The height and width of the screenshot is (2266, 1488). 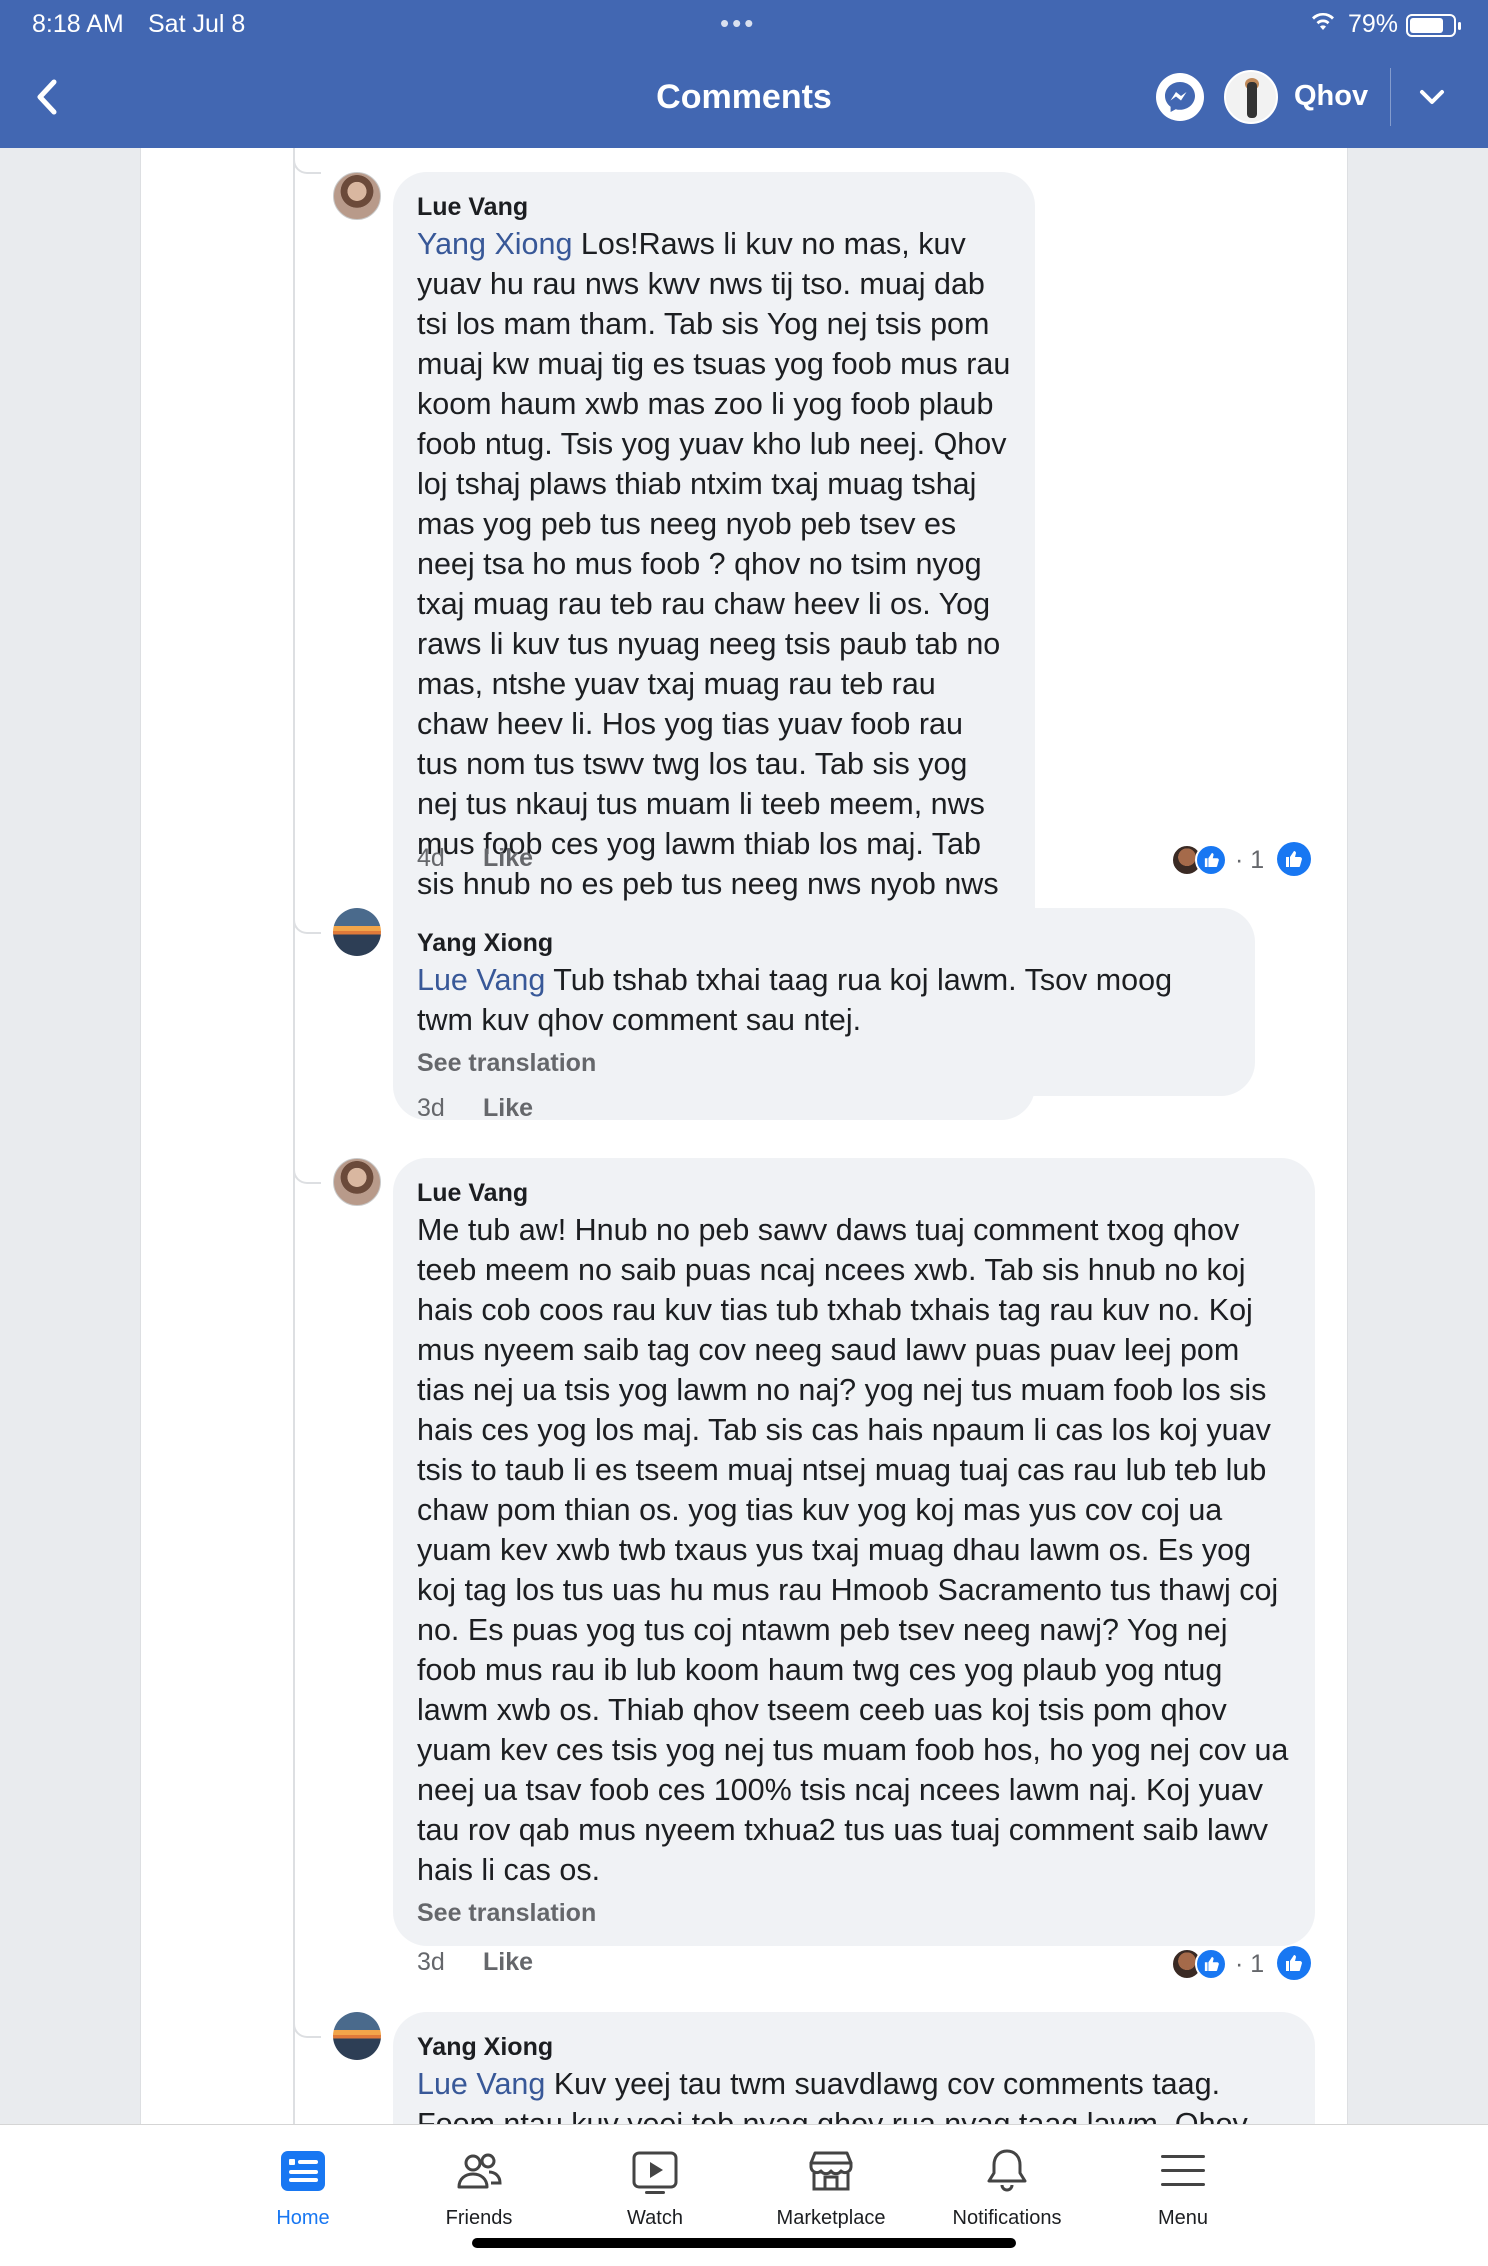 I want to click on tab-friends: Friends, so click(x=479, y=2187).